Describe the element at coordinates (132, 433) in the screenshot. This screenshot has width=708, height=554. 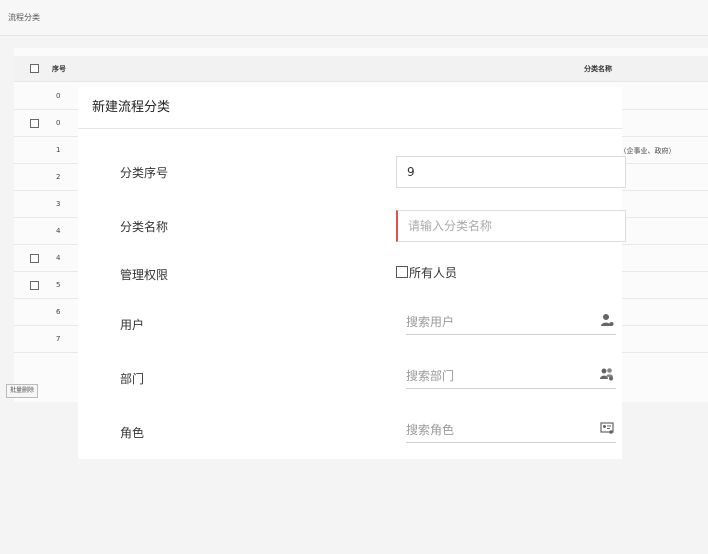
I see `role-label: 角色` at that location.